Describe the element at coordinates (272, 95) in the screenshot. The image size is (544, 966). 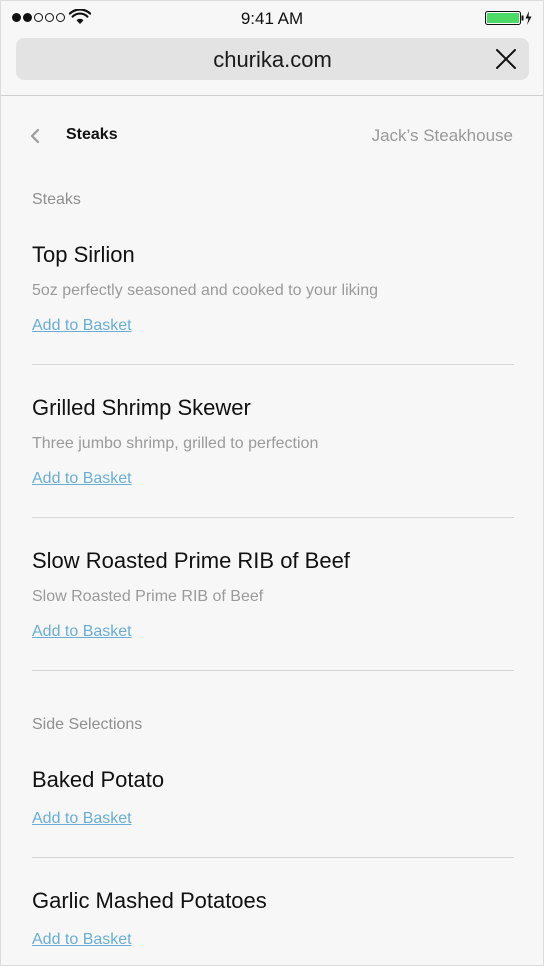
I see `toolbar-divider` at that location.